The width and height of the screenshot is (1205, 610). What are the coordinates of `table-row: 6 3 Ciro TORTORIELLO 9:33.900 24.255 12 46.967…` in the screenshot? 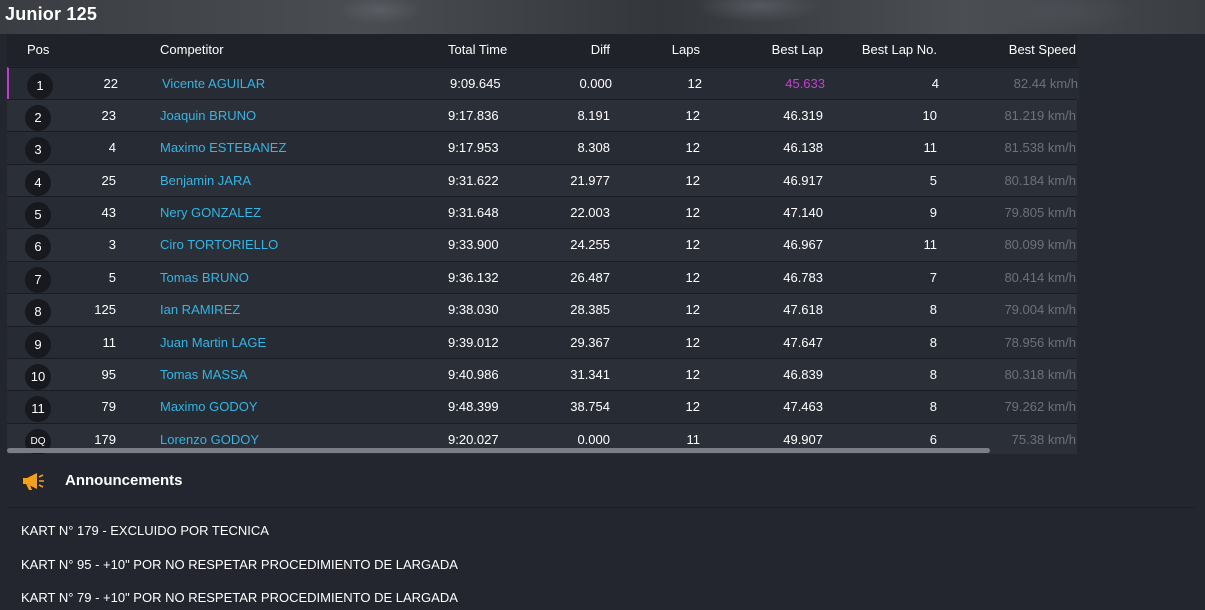 It's located at (542, 244).